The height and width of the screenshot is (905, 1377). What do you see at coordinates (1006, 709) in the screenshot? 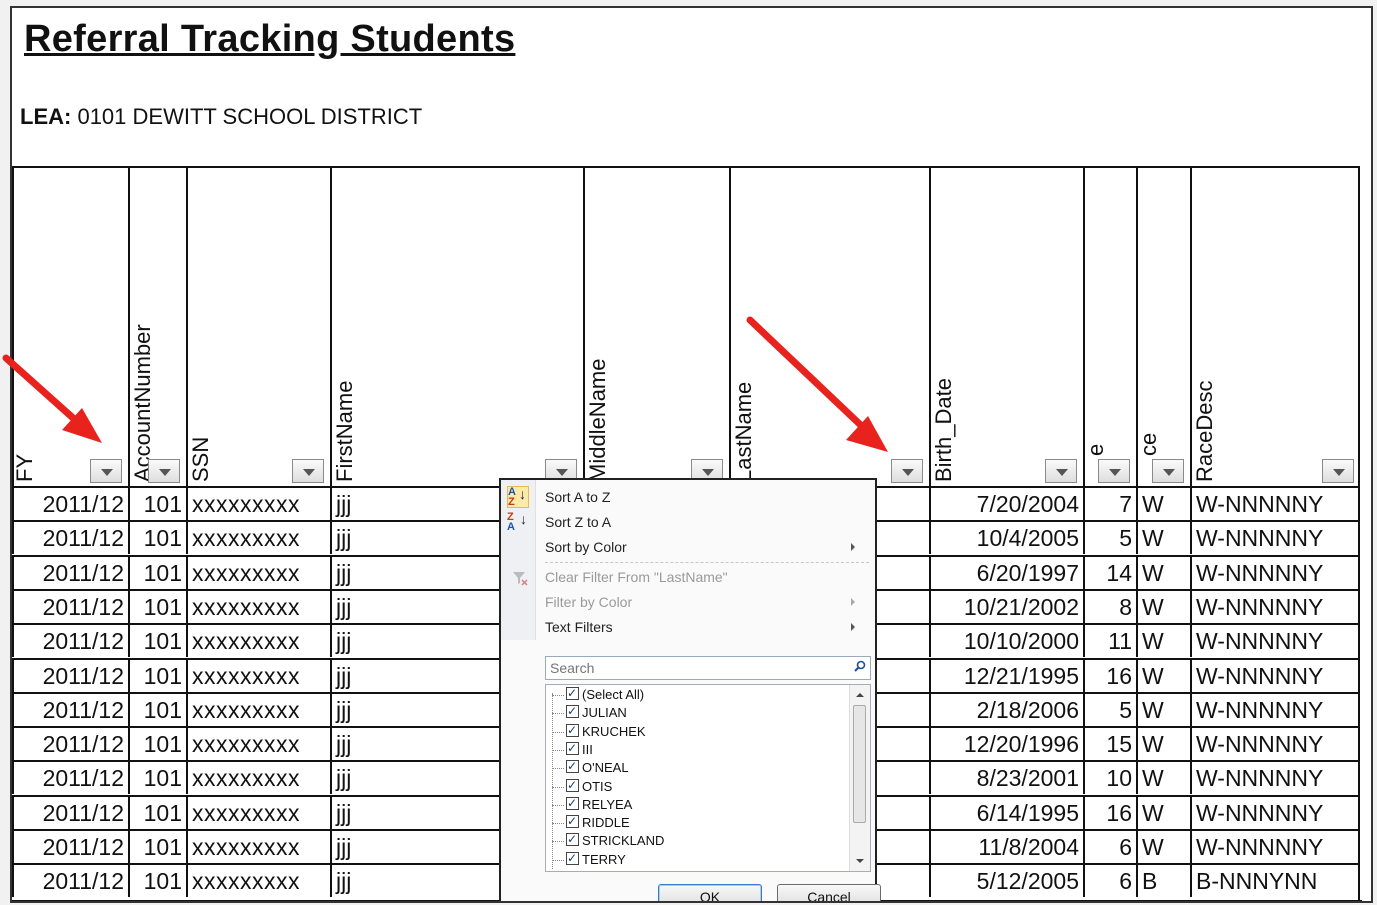
I see `table-cell-birth: 2/18/2006` at bounding box center [1006, 709].